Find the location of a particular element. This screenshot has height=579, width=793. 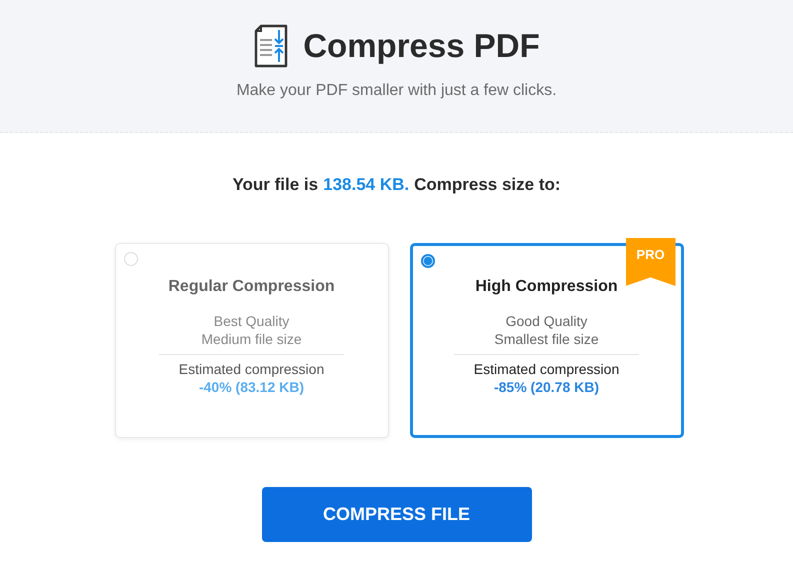

document-compress-icon is located at coordinates (271, 46).